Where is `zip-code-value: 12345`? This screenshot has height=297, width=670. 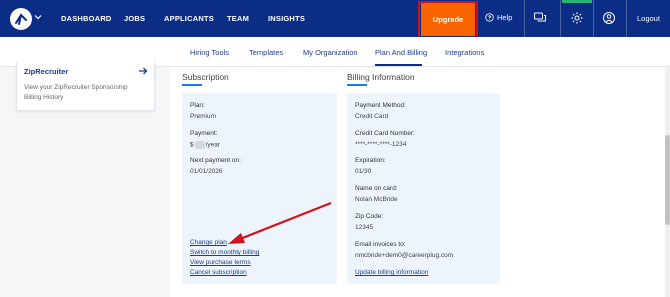
zip-code-value: 12345 is located at coordinates (364, 227).